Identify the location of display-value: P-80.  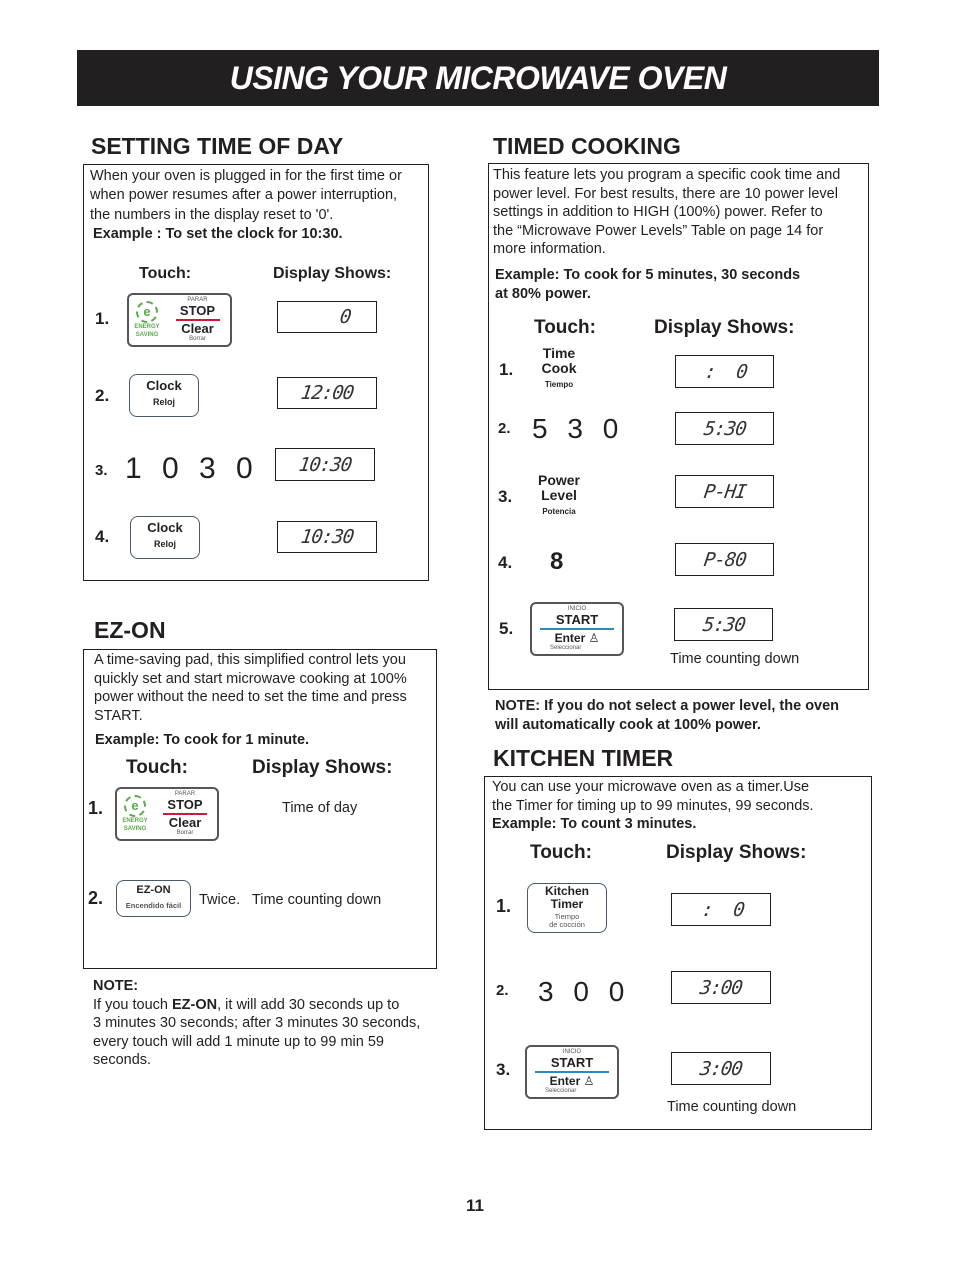
(724, 559).